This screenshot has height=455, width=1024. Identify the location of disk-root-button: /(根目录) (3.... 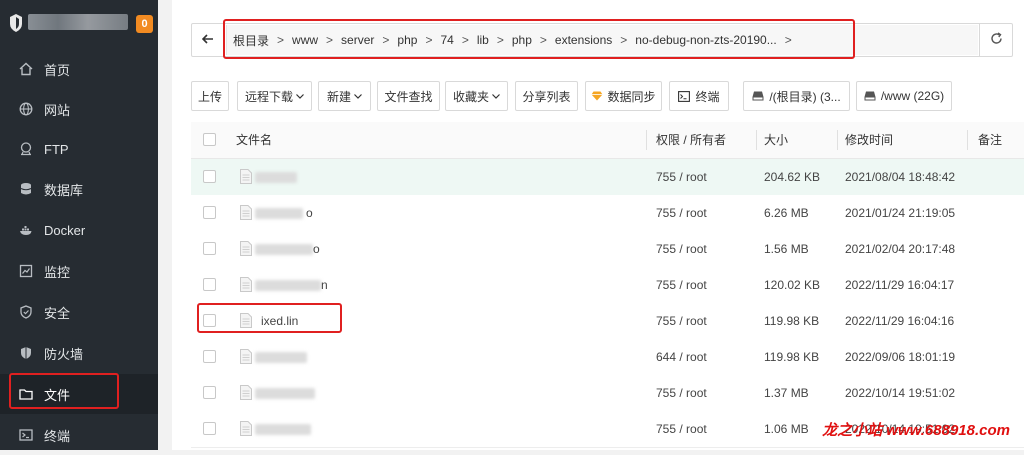
(796, 96).